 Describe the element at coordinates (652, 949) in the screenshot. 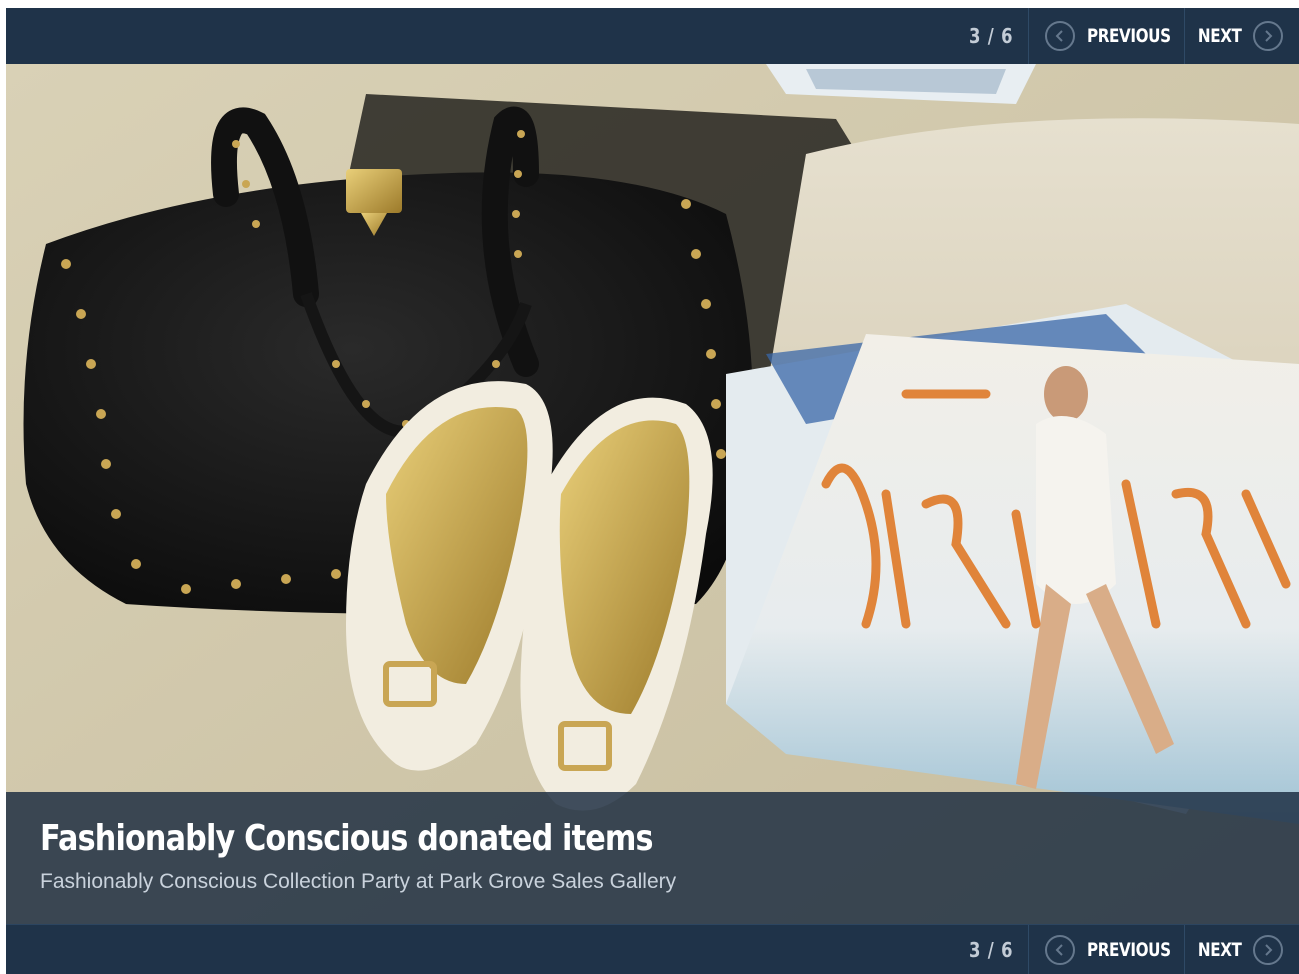

I see `gallery-nav-bottom: 3 / 6 PREVIOUS NEXT` at that location.